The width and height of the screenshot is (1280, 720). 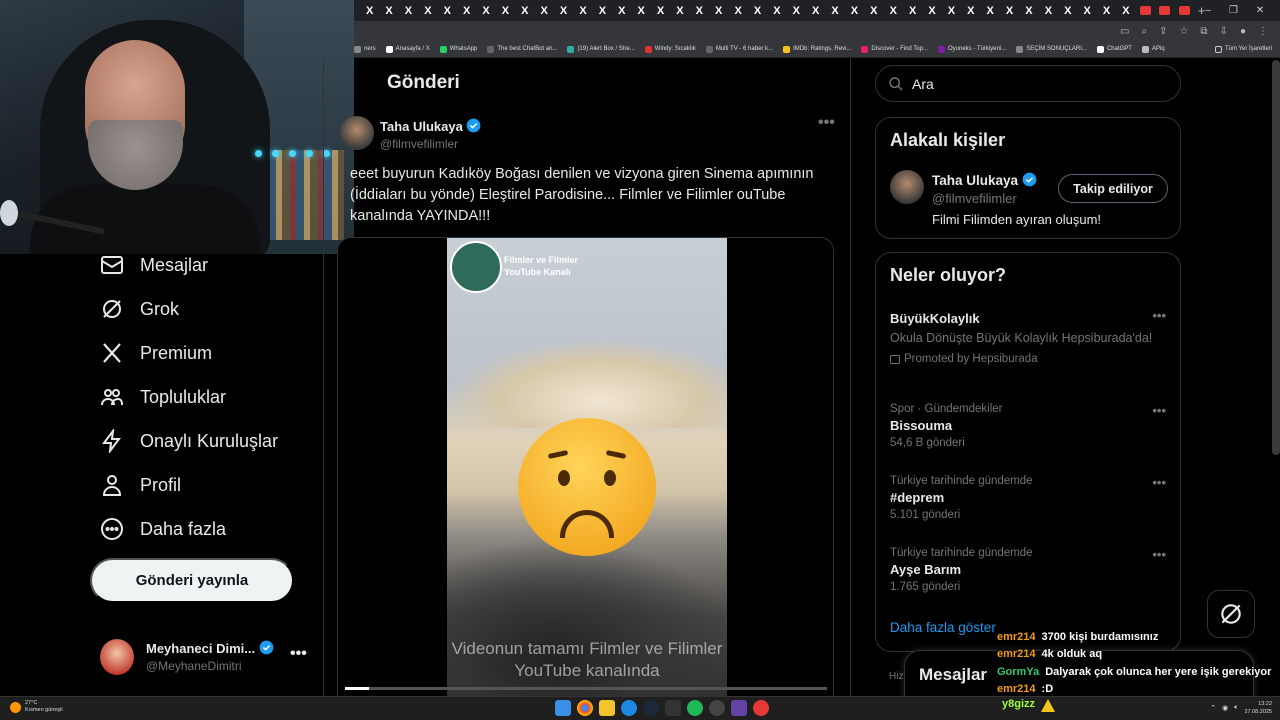 What do you see at coordinates (140, 485) in the screenshot?
I see `sidebar-item-profile: Profil` at bounding box center [140, 485].